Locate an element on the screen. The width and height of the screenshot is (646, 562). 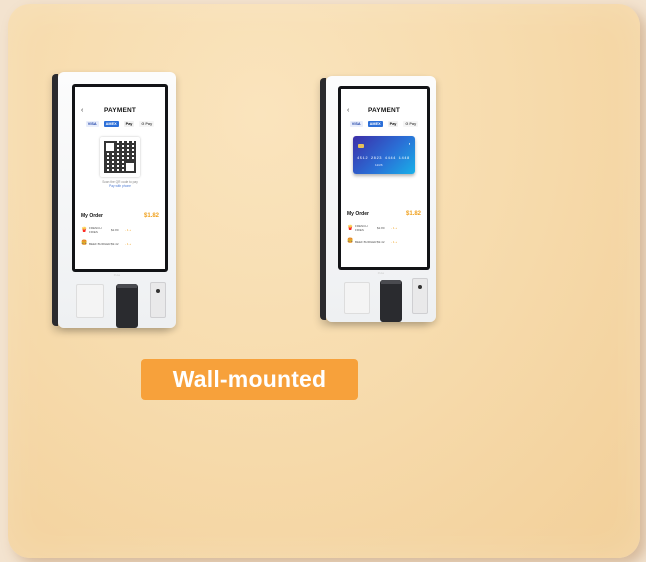
qr-code-icon is located at coordinates (120, 157).